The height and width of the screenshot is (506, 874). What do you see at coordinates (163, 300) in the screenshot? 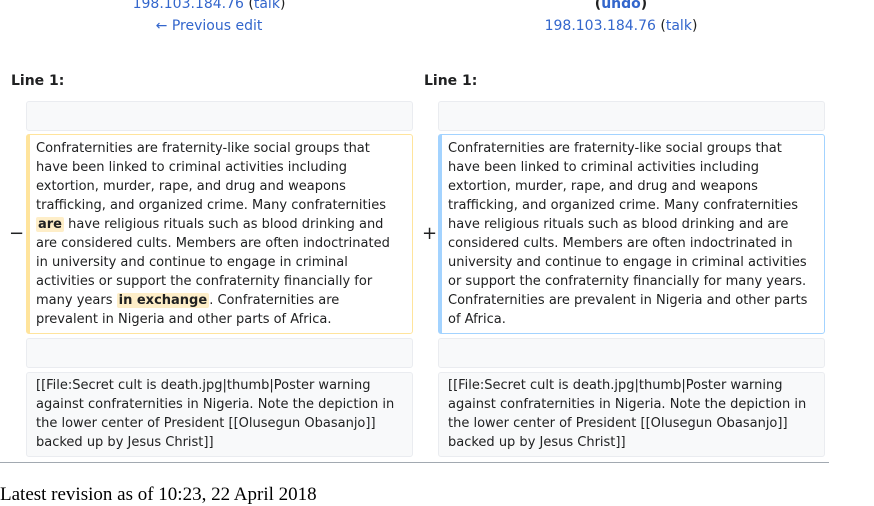
I see `removed-words-in-exchange: in exchange` at bounding box center [163, 300].